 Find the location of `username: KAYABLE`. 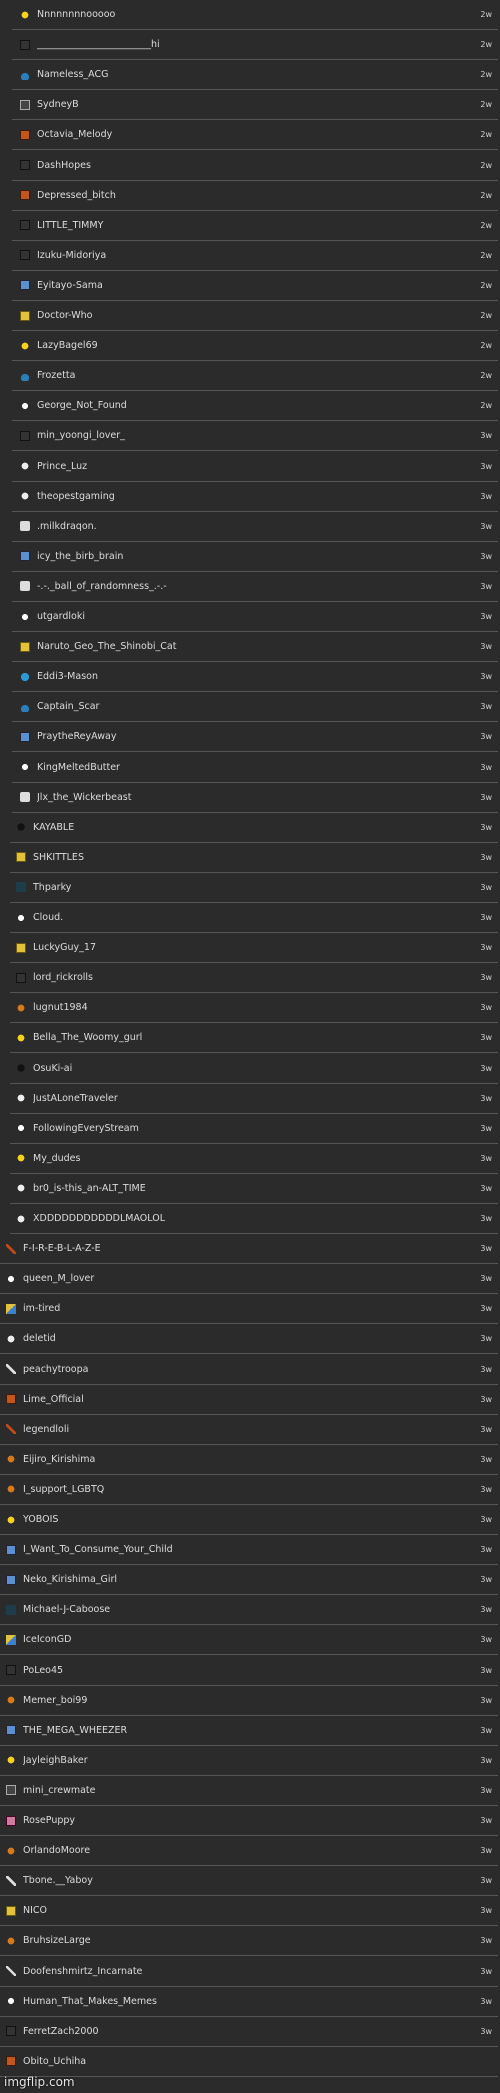

username: KAYABLE is located at coordinates (256, 827).